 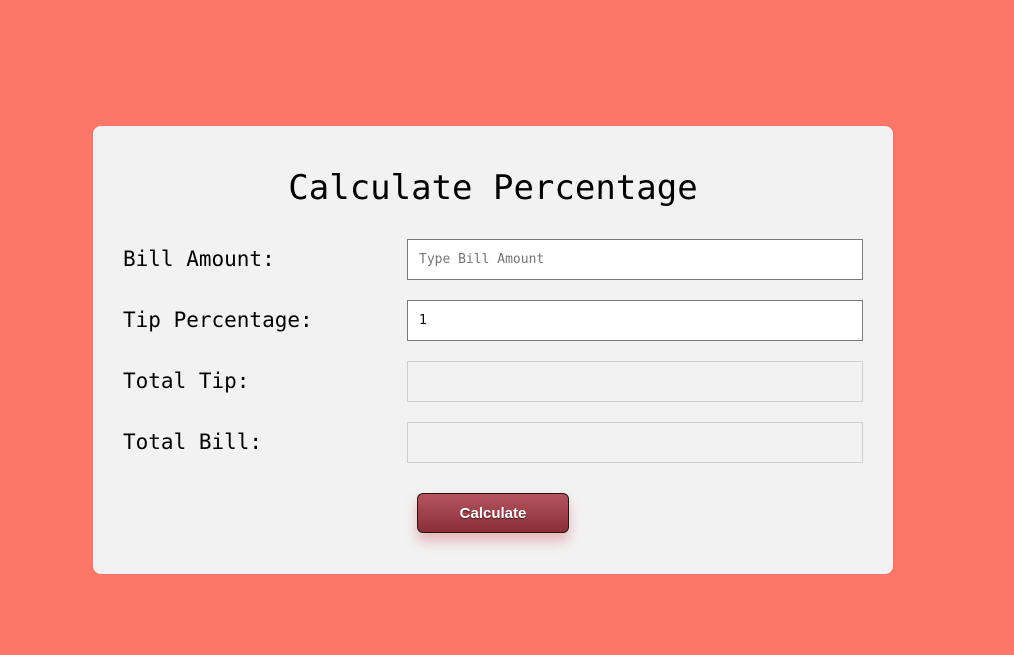 What do you see at coordinates (635, 381) in the screenshot?
I see `total-tip-output` at bounding box center [635, 381].